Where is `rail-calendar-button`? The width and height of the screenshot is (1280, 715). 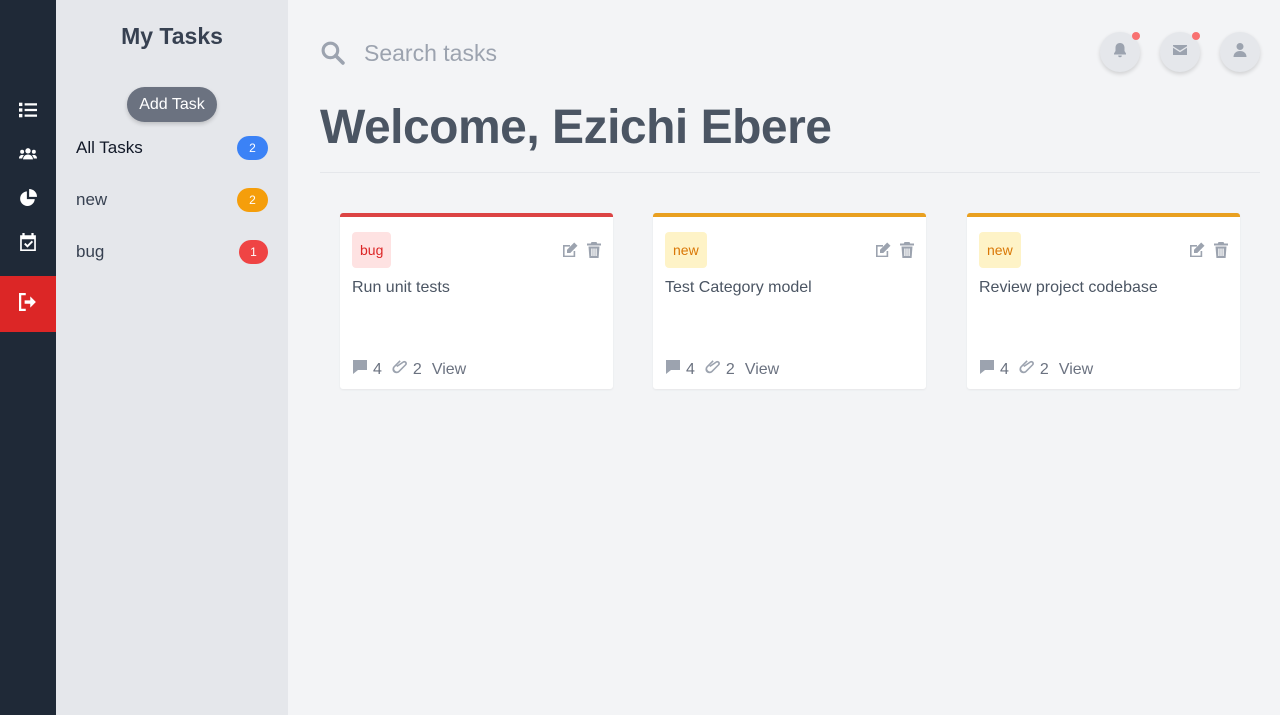
rail-calendar-button is located at coordinates (28, 244).